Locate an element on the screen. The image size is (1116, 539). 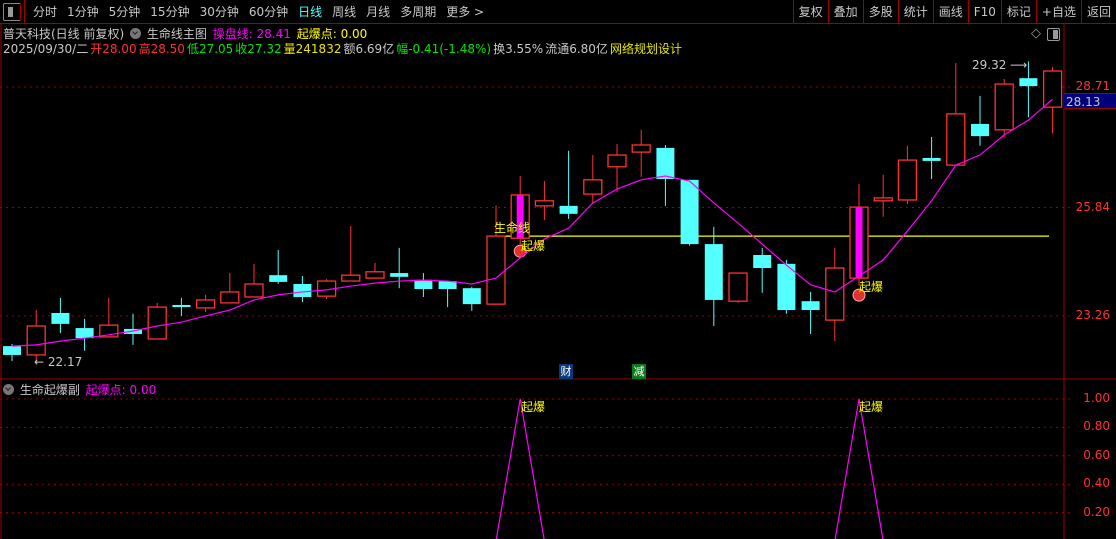
toolbar-button: 多股 is located at coordinates (880, 12).